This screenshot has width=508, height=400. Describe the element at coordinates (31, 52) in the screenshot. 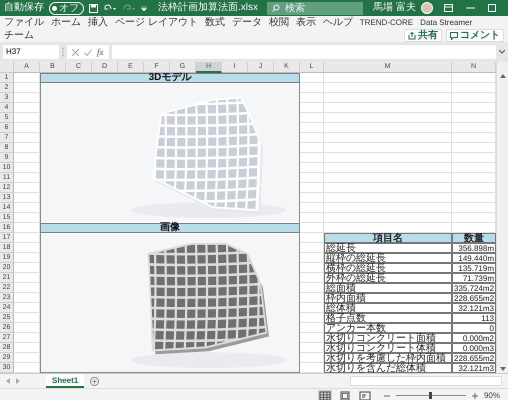

I see `name-box: H37` at that location.